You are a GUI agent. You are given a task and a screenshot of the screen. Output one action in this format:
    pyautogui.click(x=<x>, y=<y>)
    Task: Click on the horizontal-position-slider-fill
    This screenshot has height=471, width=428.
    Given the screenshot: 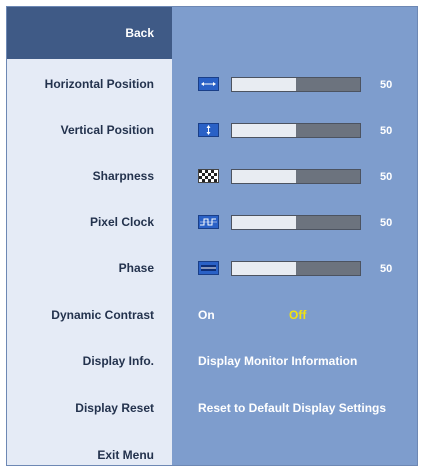 What is the action you would take?
    pyautogui.click(x=264, y=84)
    